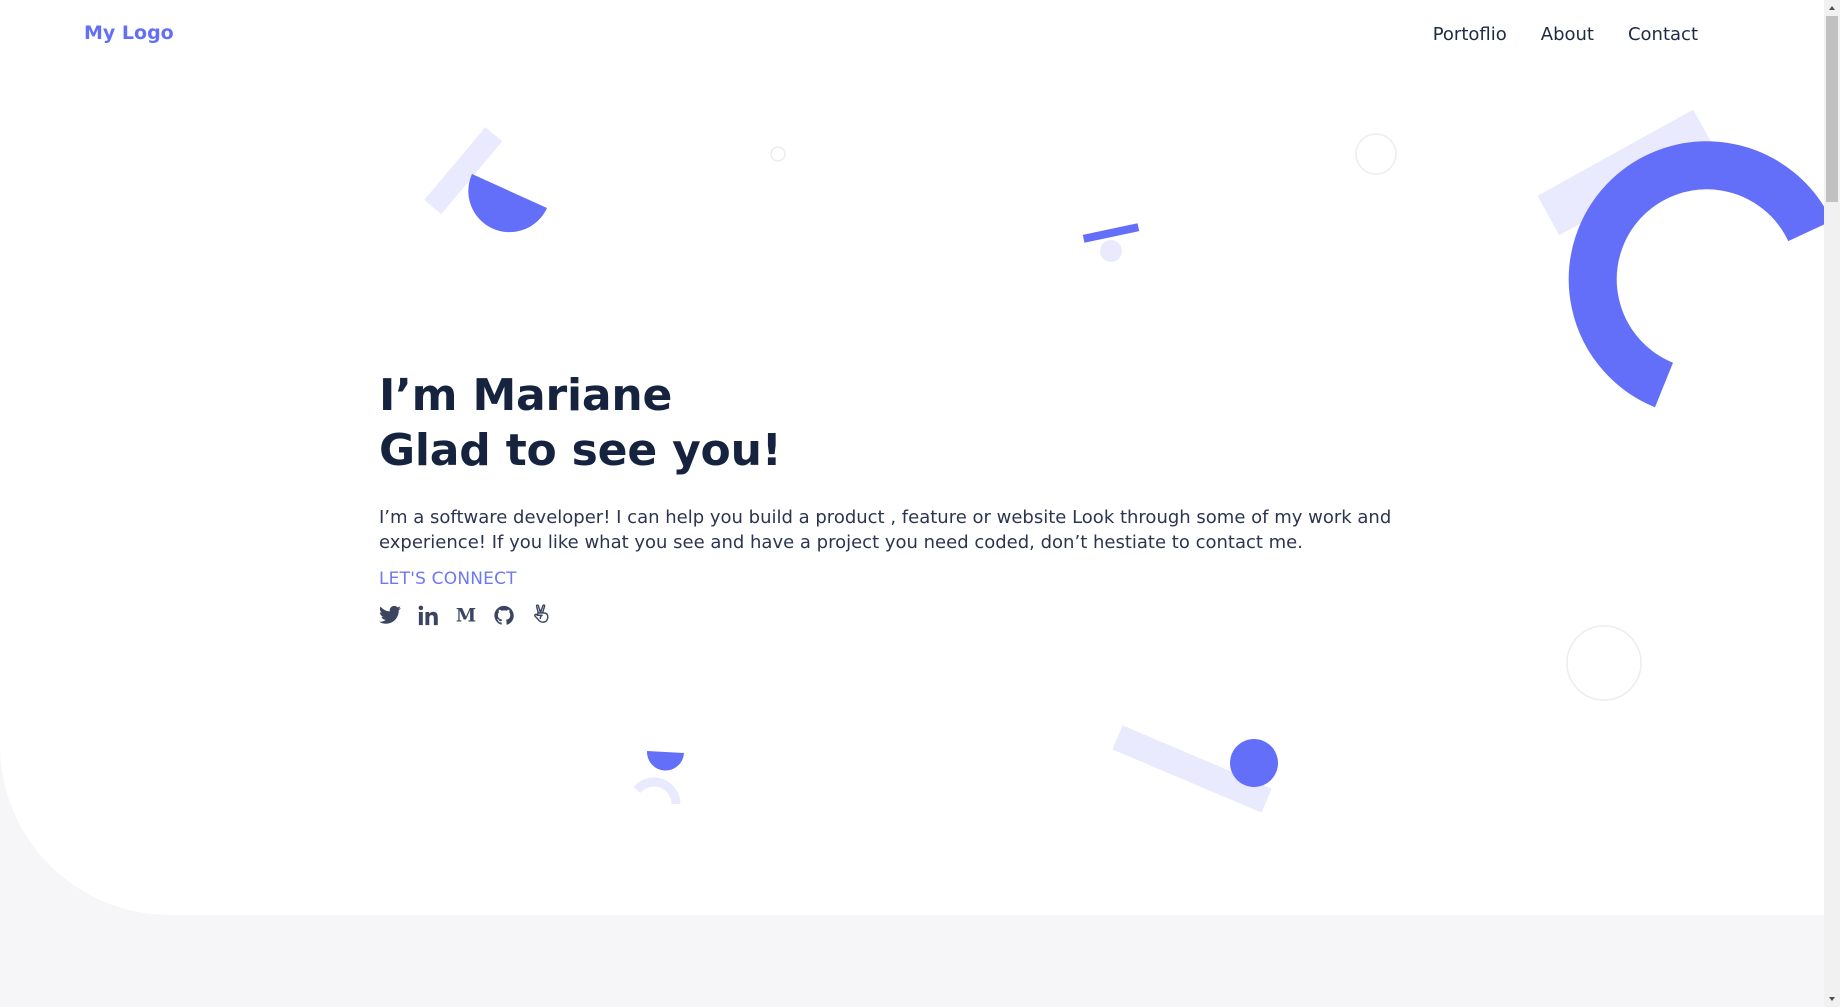  Describe the element at coordinates (580, 450) in the screenshot. I see `hero-title-line-2: Glad to see you!` at that location.